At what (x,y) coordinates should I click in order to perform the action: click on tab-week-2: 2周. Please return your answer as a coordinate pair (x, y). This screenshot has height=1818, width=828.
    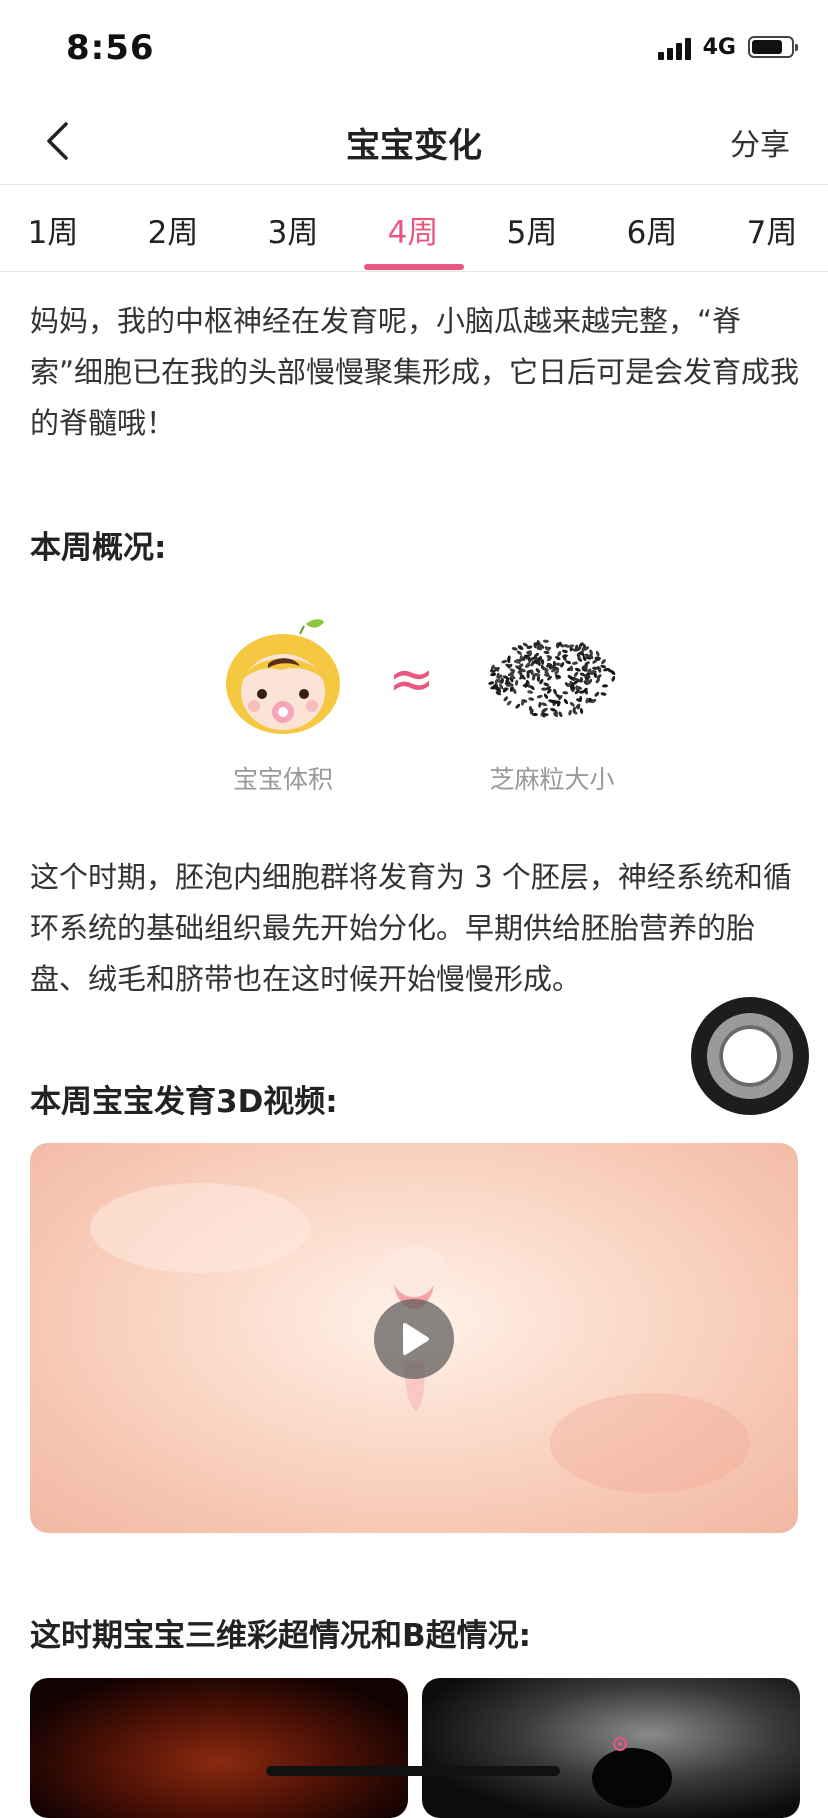
    Looking at the image, I should click on (173, 229).